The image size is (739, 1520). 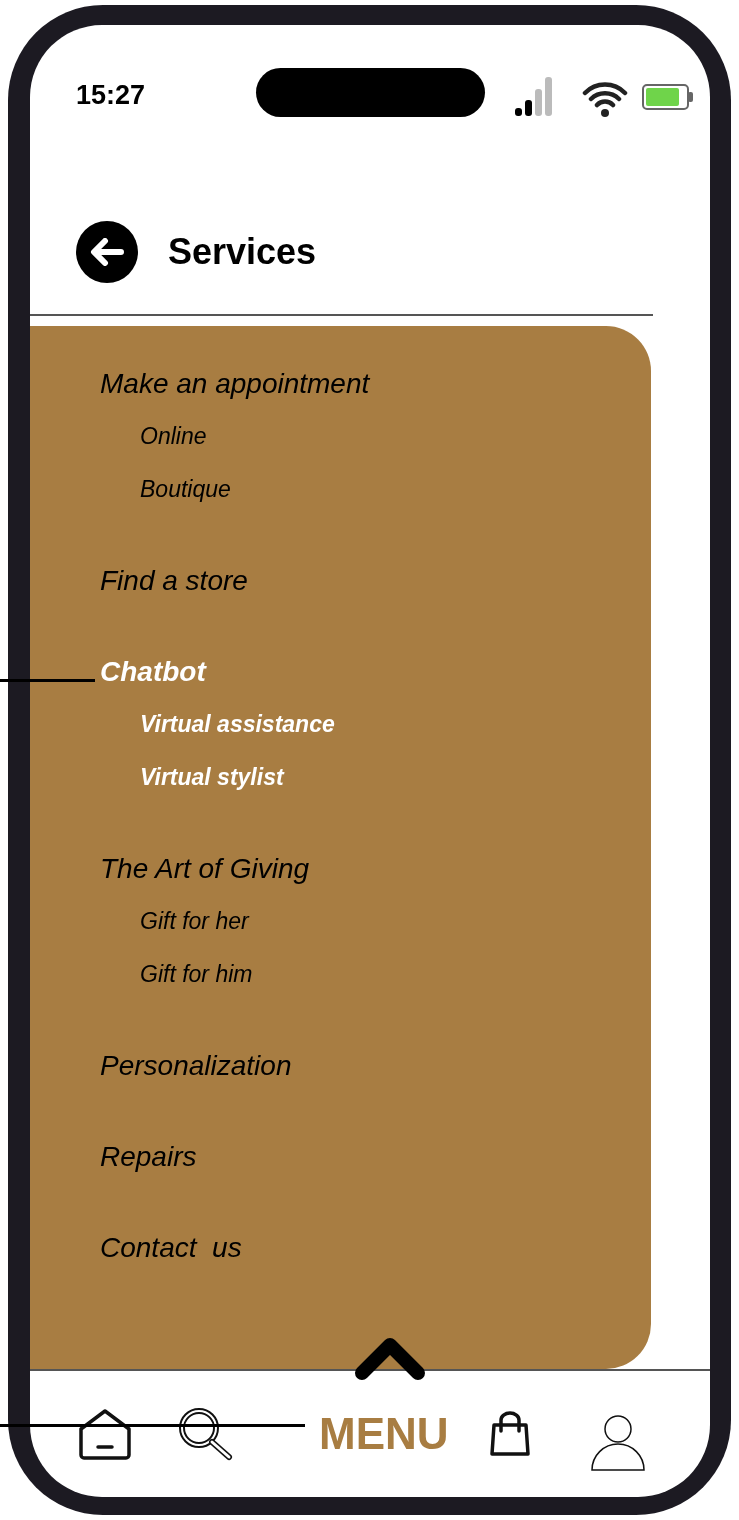 I want to click on menu-subitem-link: Gift for her, so click(x=194, y=921).